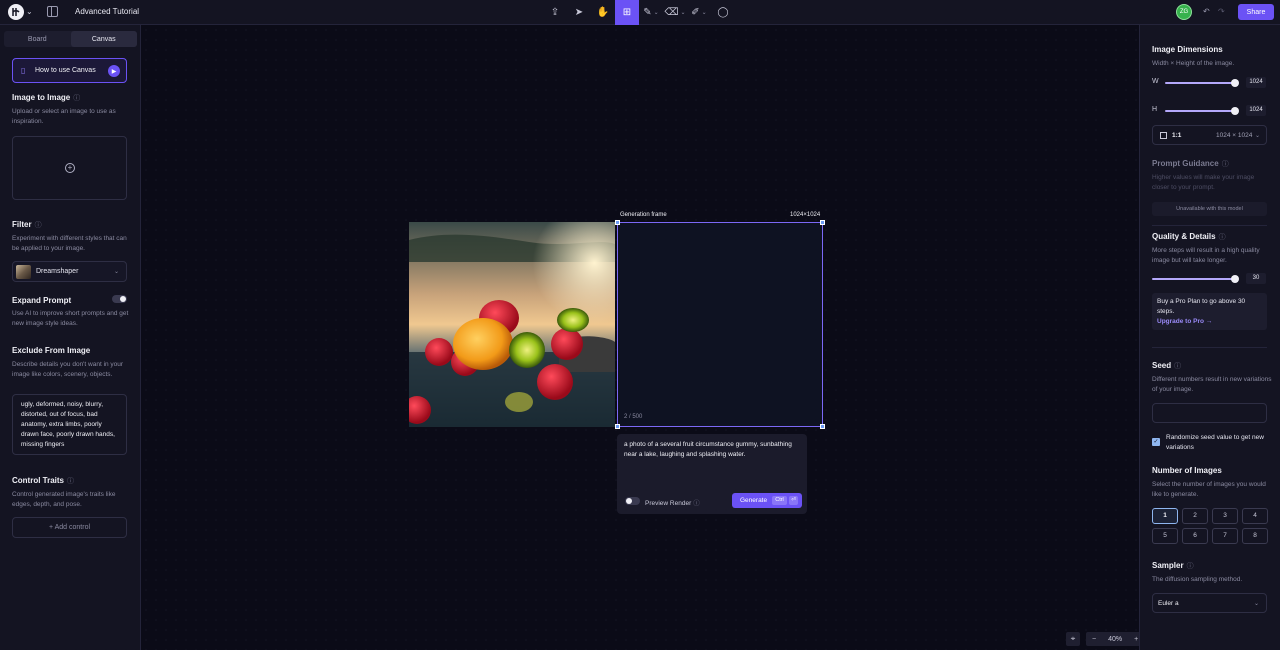 Image resolution: width=1280 pixels, height=650 pixels. I want to click on filter-title: Filter ⓘ, so click(27, 224).